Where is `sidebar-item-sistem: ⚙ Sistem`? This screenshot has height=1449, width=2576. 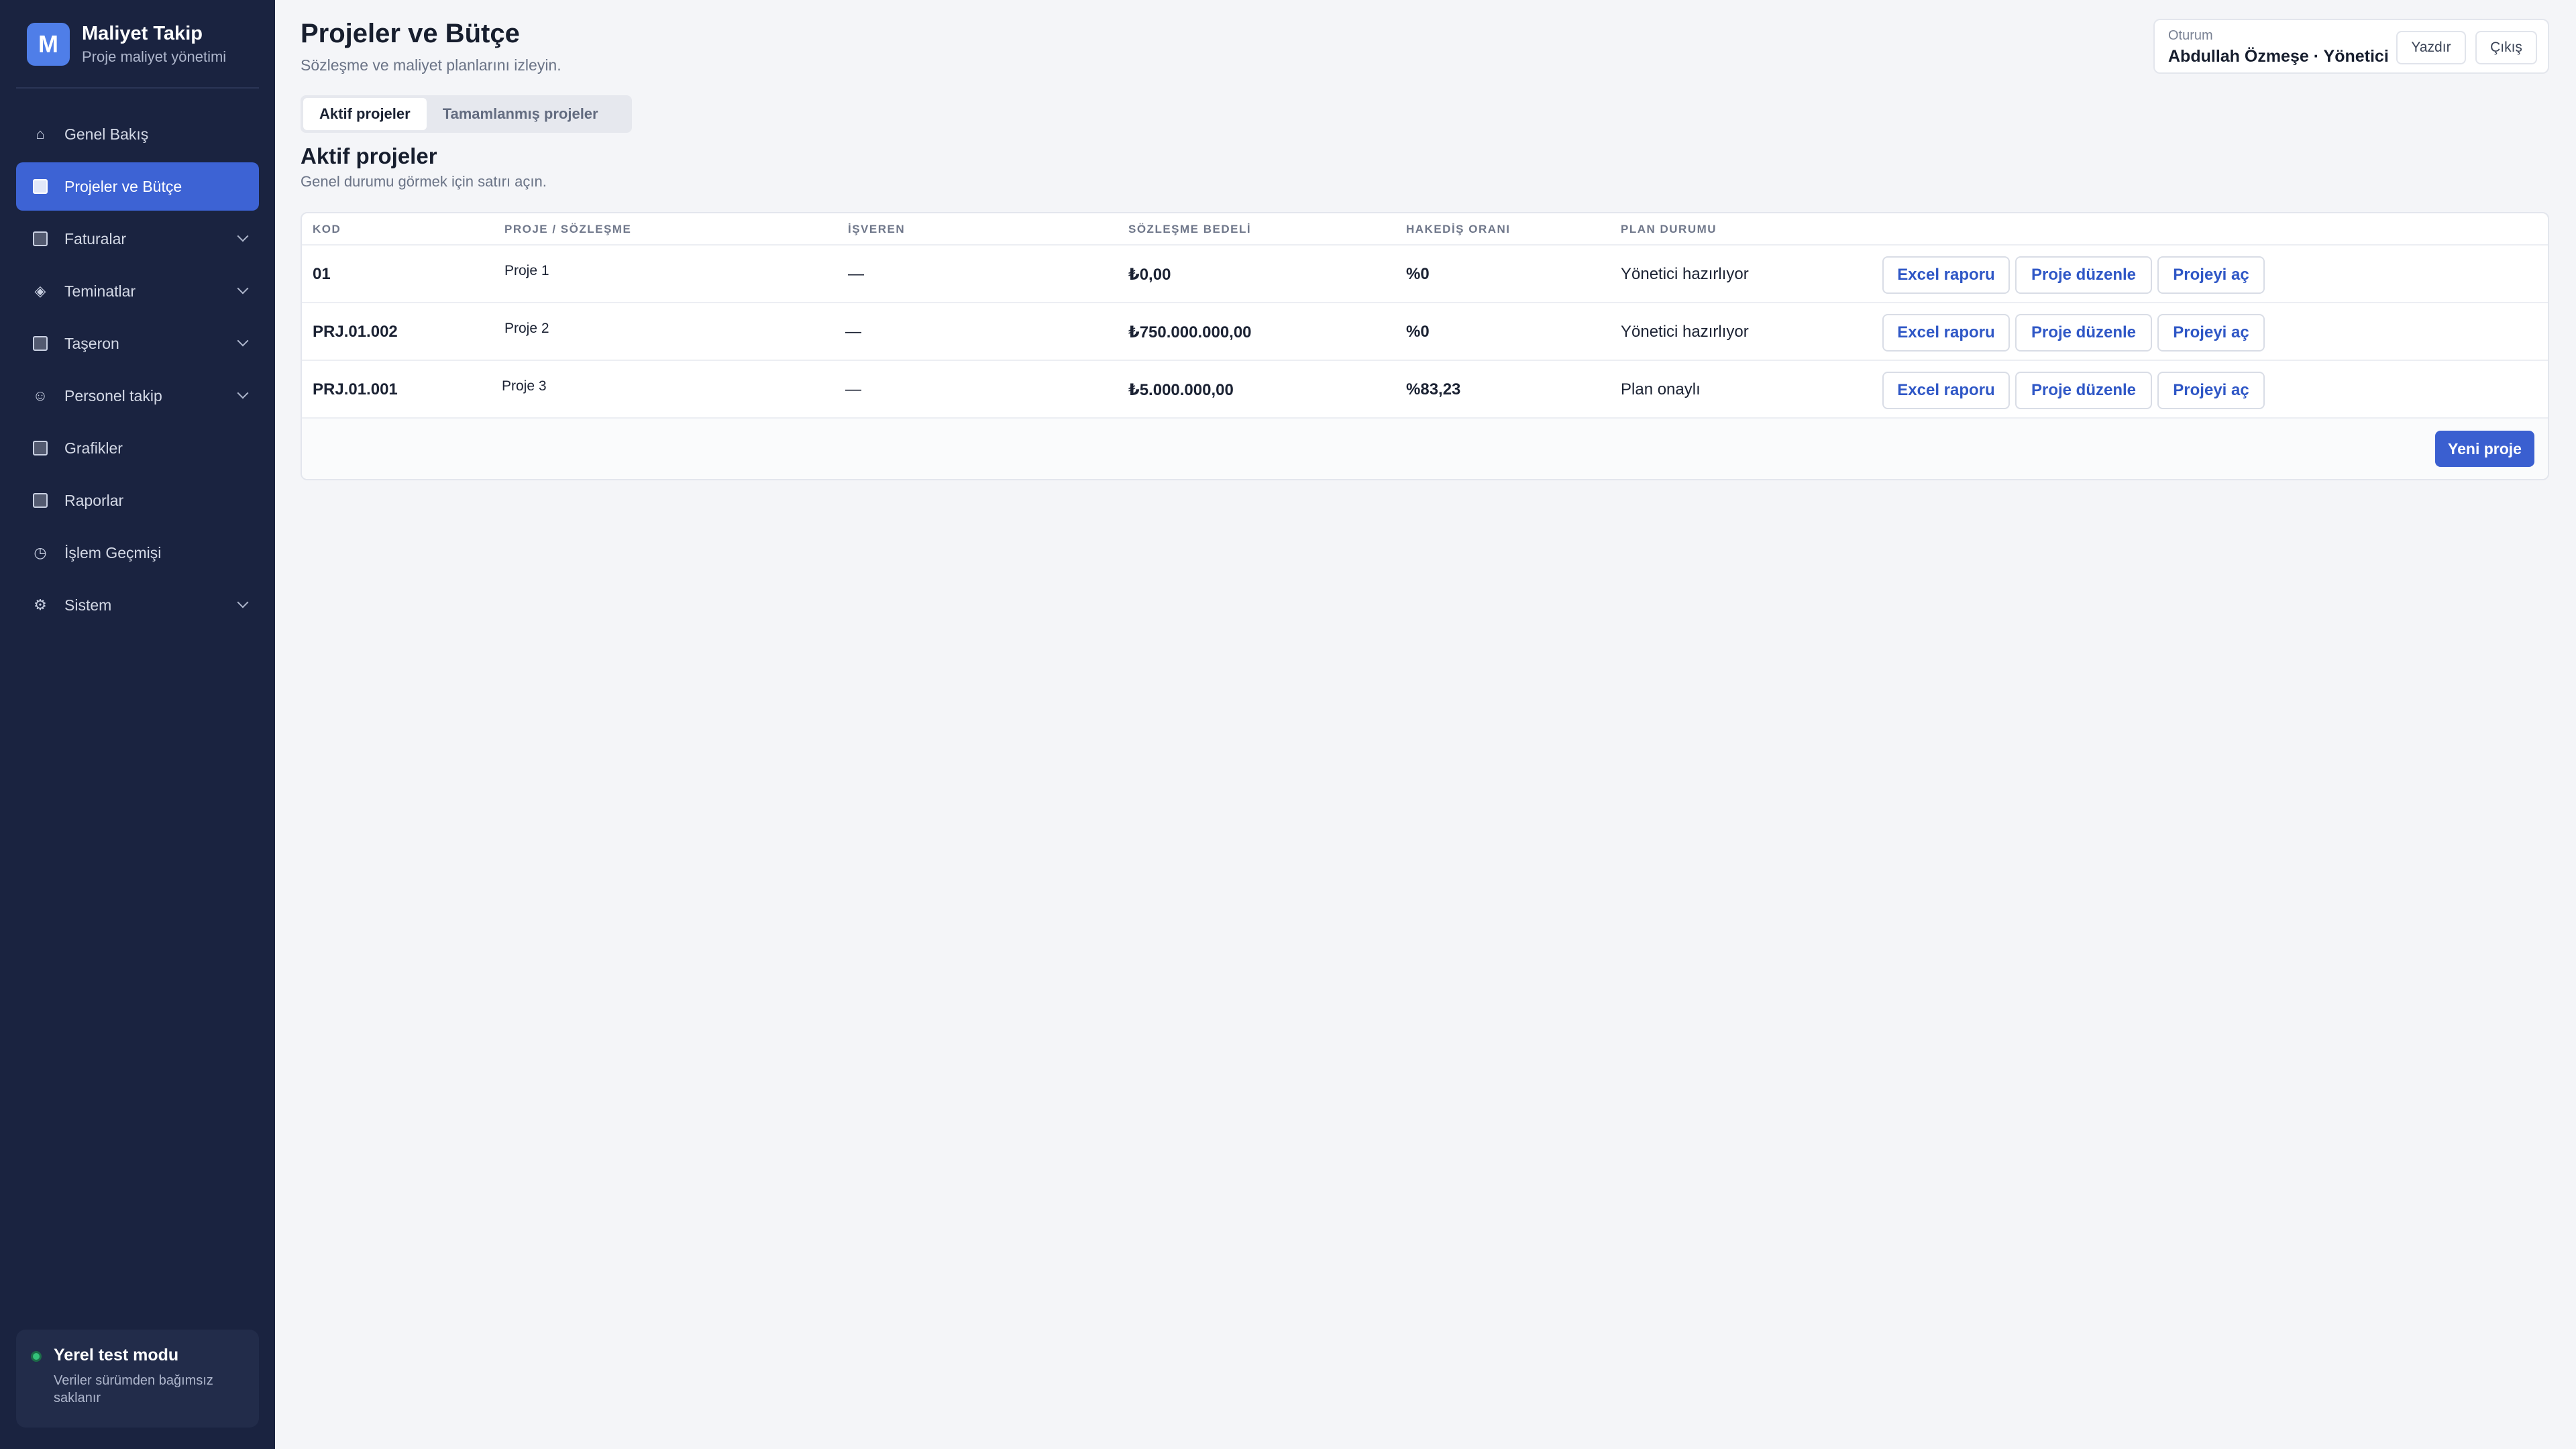 sidebar-item-sistem: ⚙ Sistem is located at coordinates (137, 605).